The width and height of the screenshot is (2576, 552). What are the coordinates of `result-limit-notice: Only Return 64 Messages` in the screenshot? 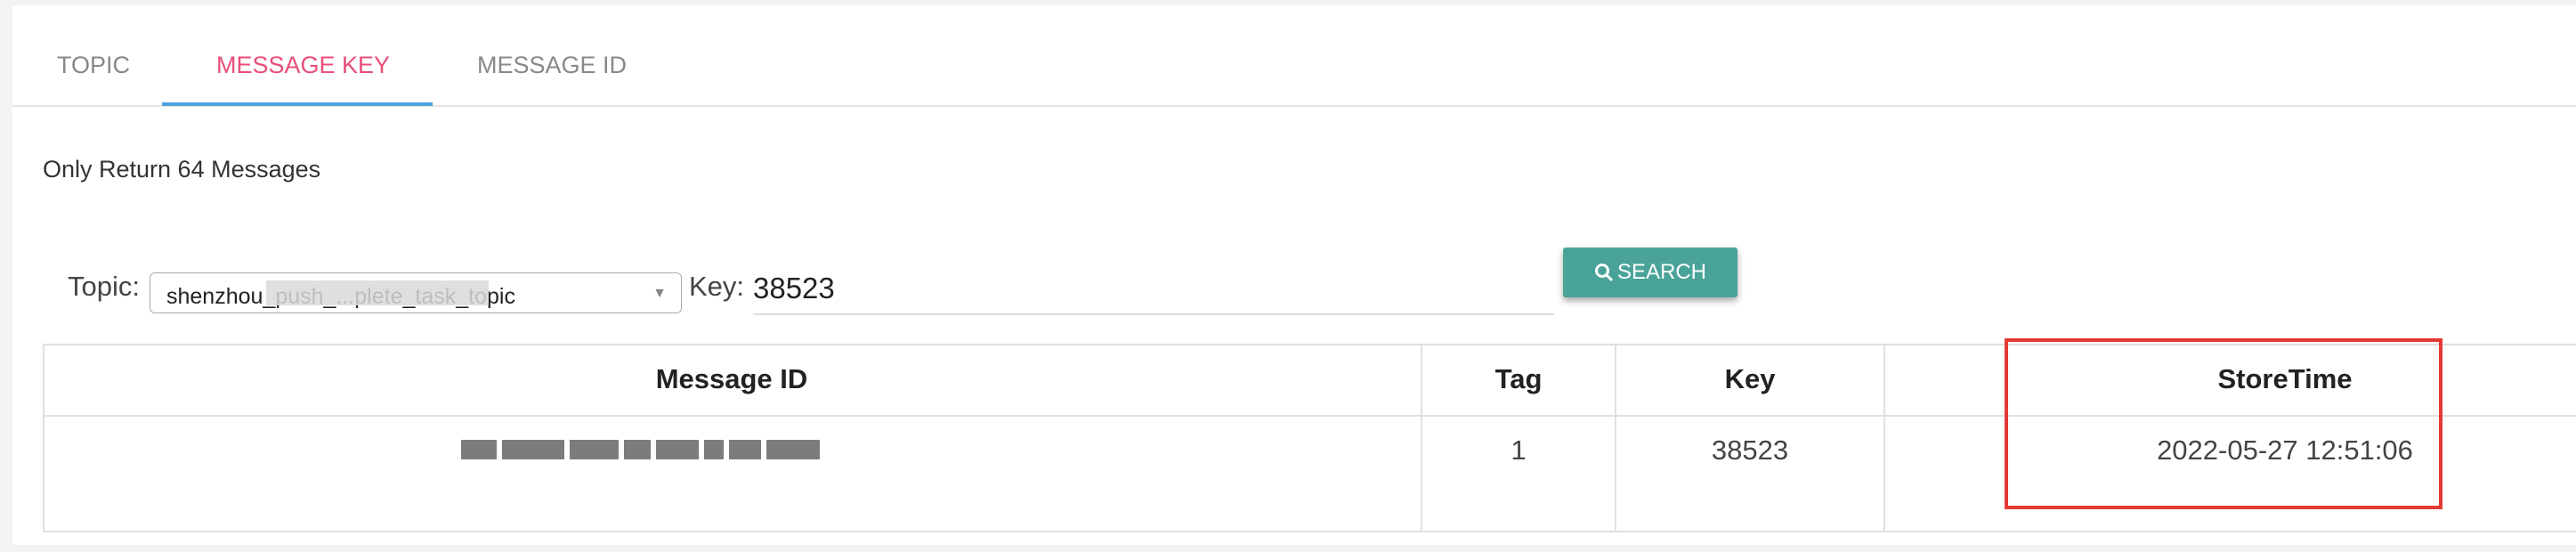 It's located at (182, 170).